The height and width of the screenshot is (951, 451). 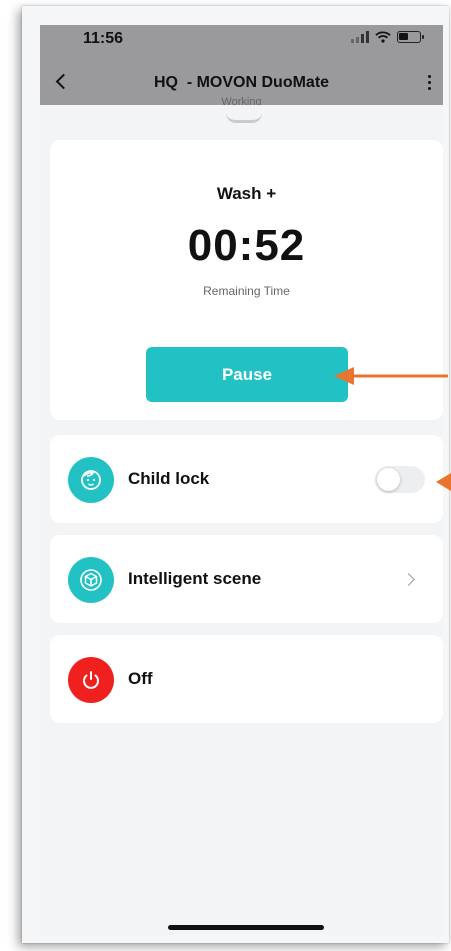 What do you see at coordinates (246, 291) in the screenshot?
I see `remaining-time-label: Remaining Time` at bounding box center [246, 291].